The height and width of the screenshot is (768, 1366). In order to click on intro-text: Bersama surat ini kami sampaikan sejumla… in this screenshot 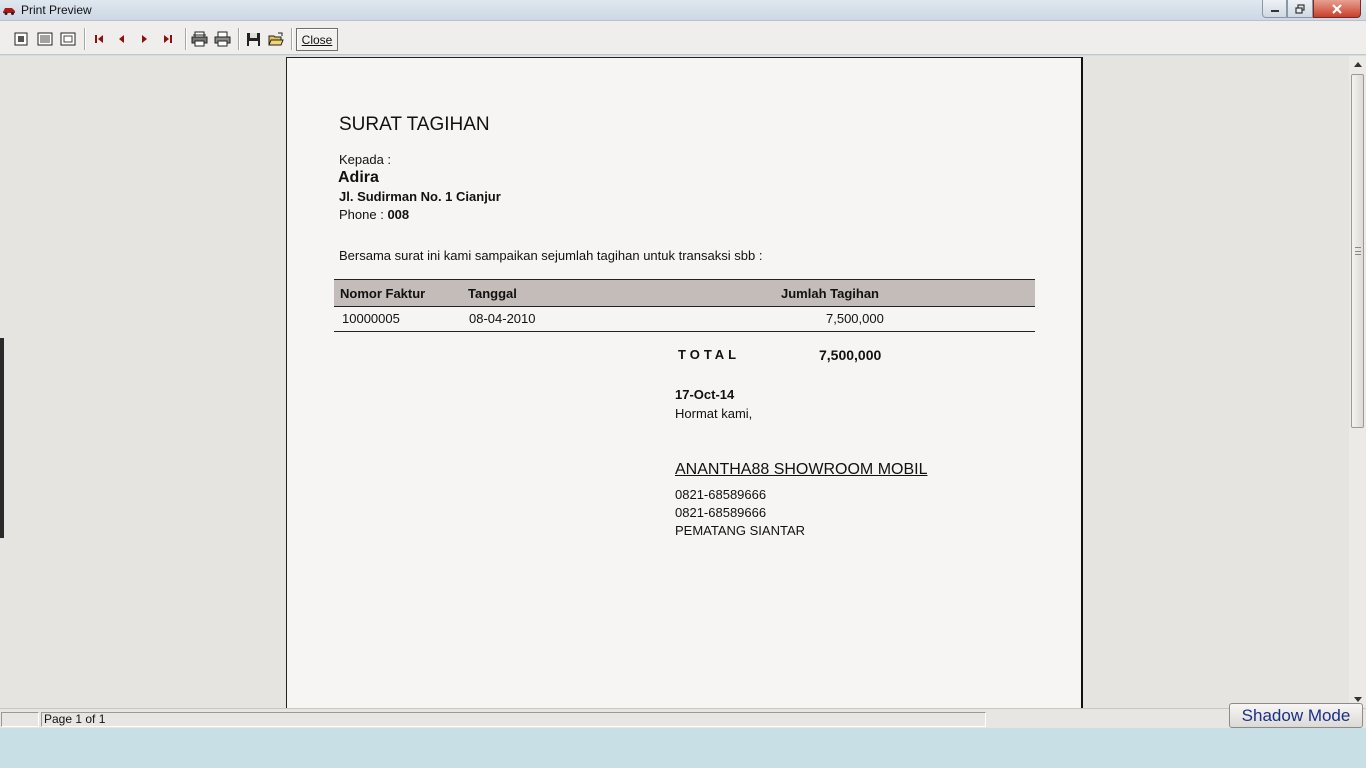, I will do `click(551, 255)`.